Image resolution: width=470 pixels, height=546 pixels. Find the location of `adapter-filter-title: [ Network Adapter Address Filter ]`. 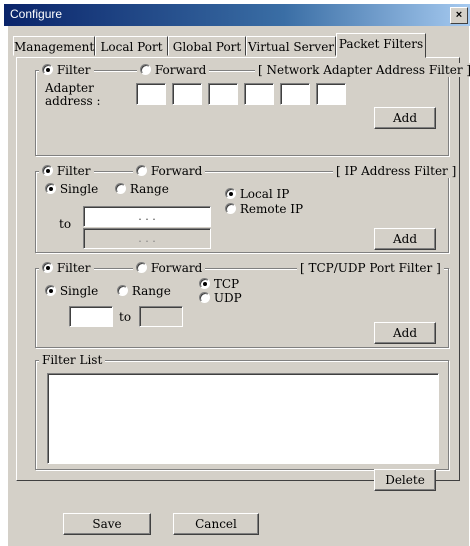

adapter-filter-title: [ Network Adapter Address Filter ] is located at coordinates (362, 70).